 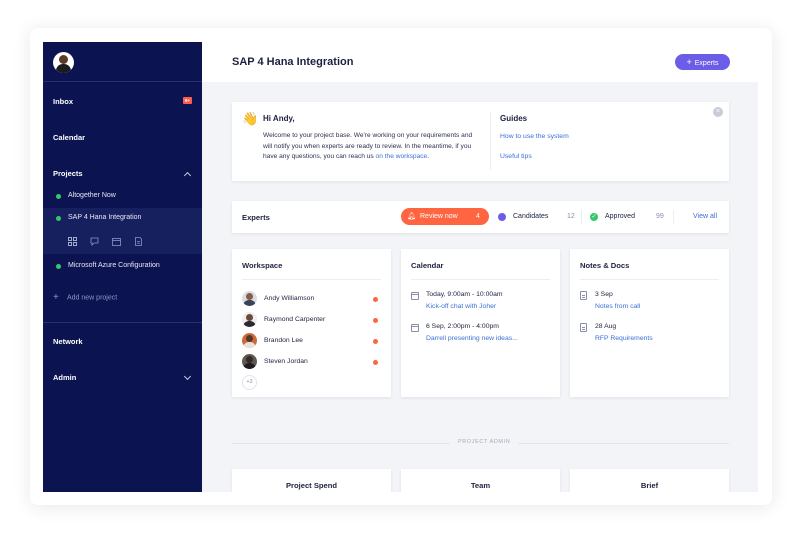 What do you see at coordinates (250, 118) in the screenshot?
I see `waving-hand-icon: 👋` at bounding box center [250, 118].